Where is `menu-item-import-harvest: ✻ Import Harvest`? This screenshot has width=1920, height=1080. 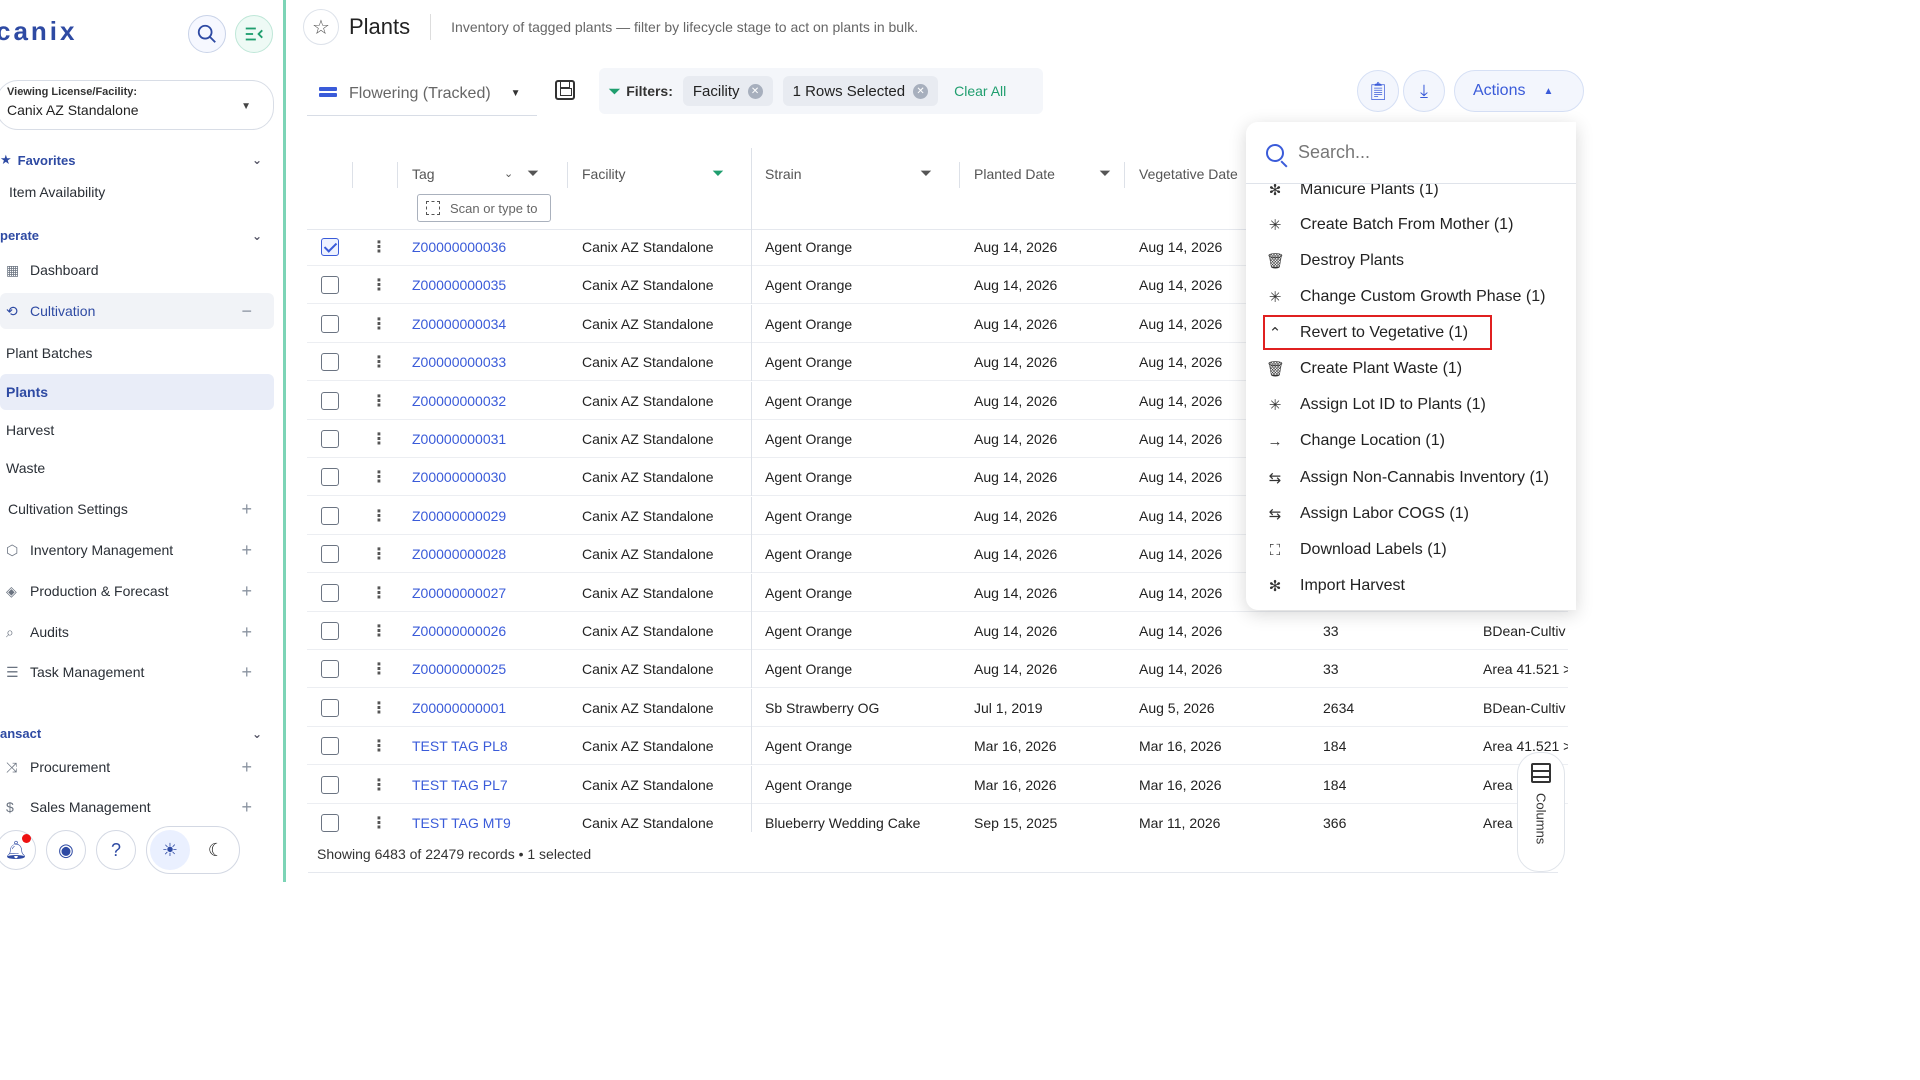
menu-item-import-harvest: ✻ Import Harvest is located at coordinates (1411, 586).